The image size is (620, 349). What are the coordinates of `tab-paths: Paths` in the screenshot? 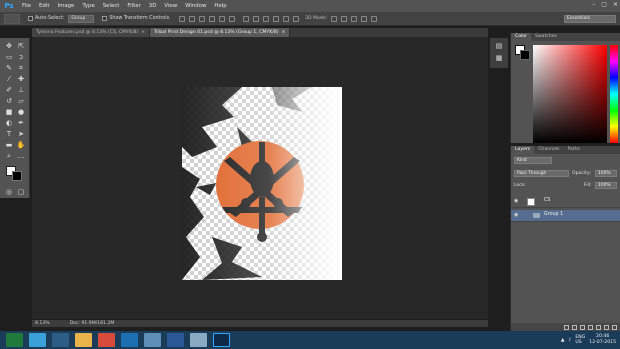 It's located at (573, 150).